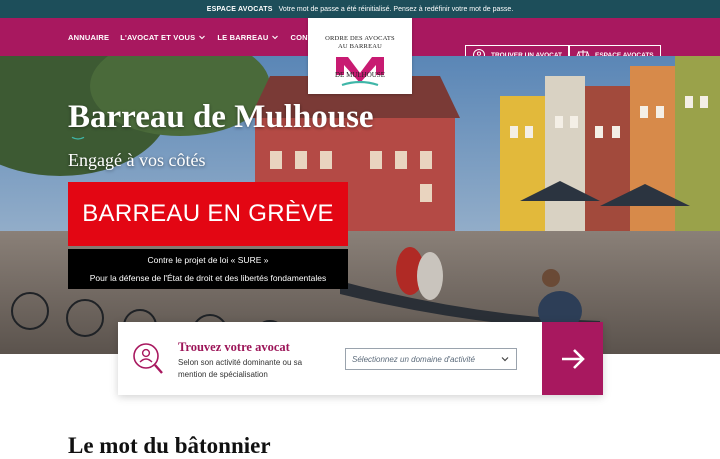 The image size is (720, 459). What do you see at coordinates (360, 46) in the screenshot?
I see `logo-line-2: AU BARREAU` at bounding box center [360, 46].